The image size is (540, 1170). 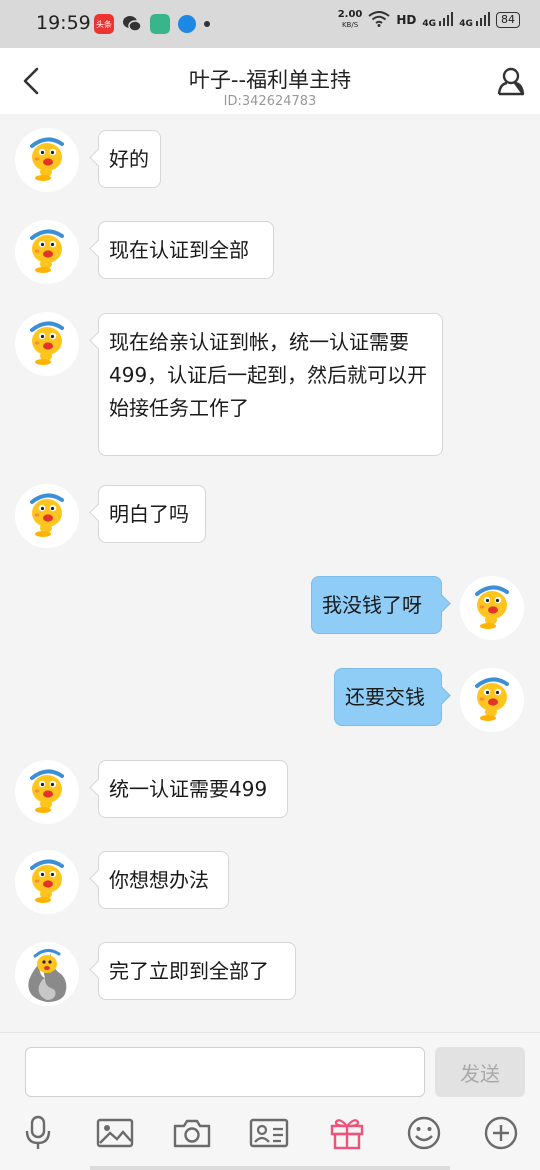 I want to click on status-bar: 19:59 头条 2.00 KB/S HD 4G 4G 84, so click(x=270, y=24).